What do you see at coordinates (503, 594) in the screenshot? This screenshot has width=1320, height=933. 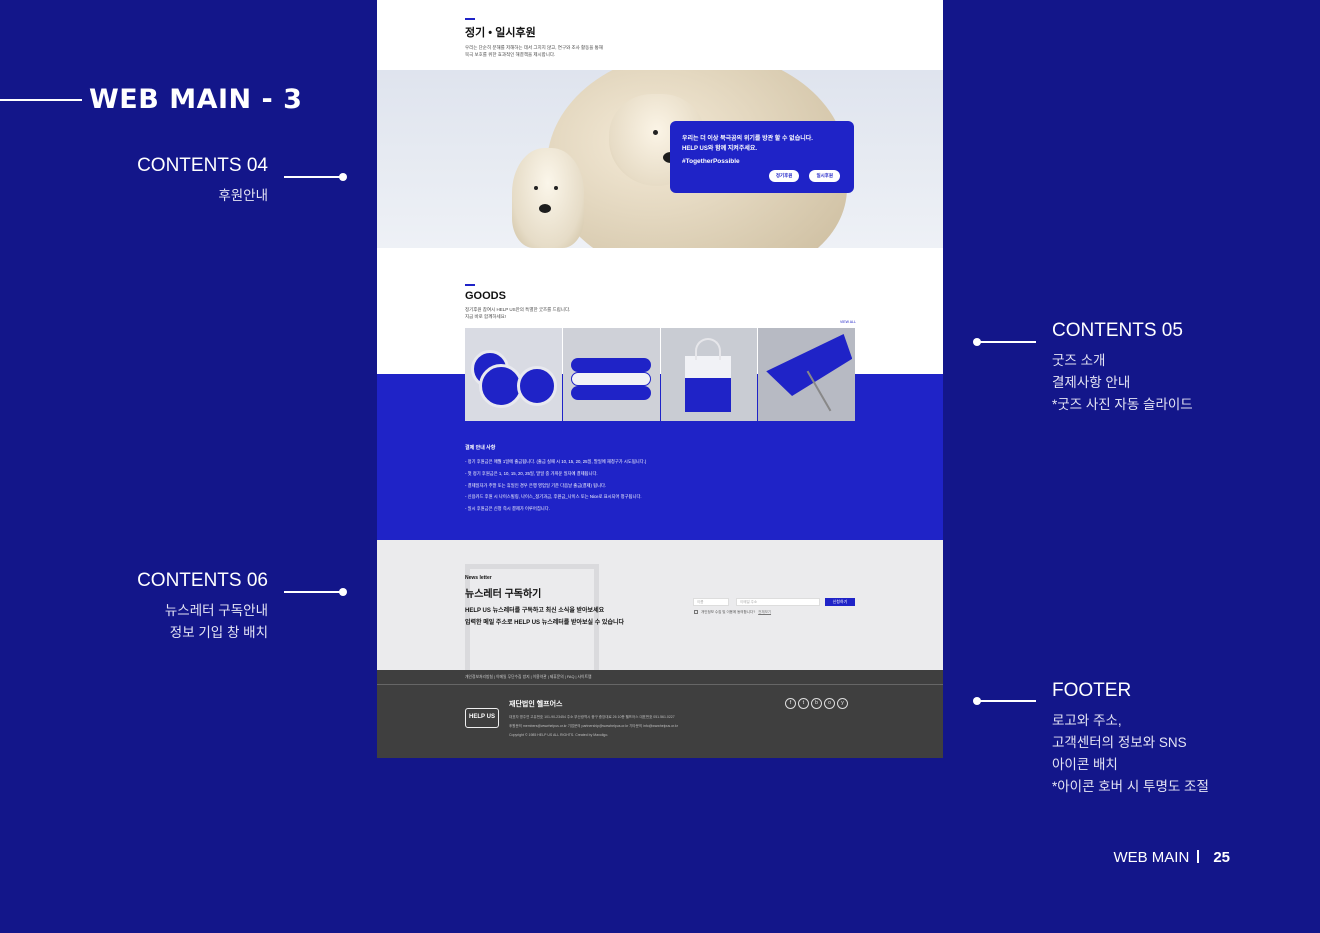 I see `newsletter-title: 뉴스레터 구독하기` at bounding box center [503, 594].